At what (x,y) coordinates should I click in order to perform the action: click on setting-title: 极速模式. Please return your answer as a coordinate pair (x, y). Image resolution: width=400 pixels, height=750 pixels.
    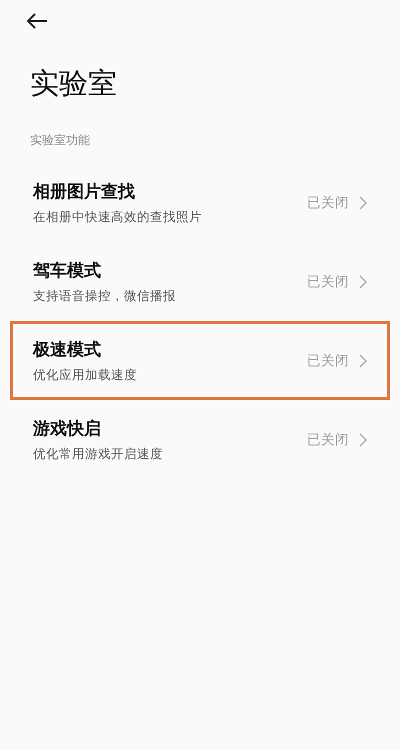
    Looking at the image, I should click on (67, 349).